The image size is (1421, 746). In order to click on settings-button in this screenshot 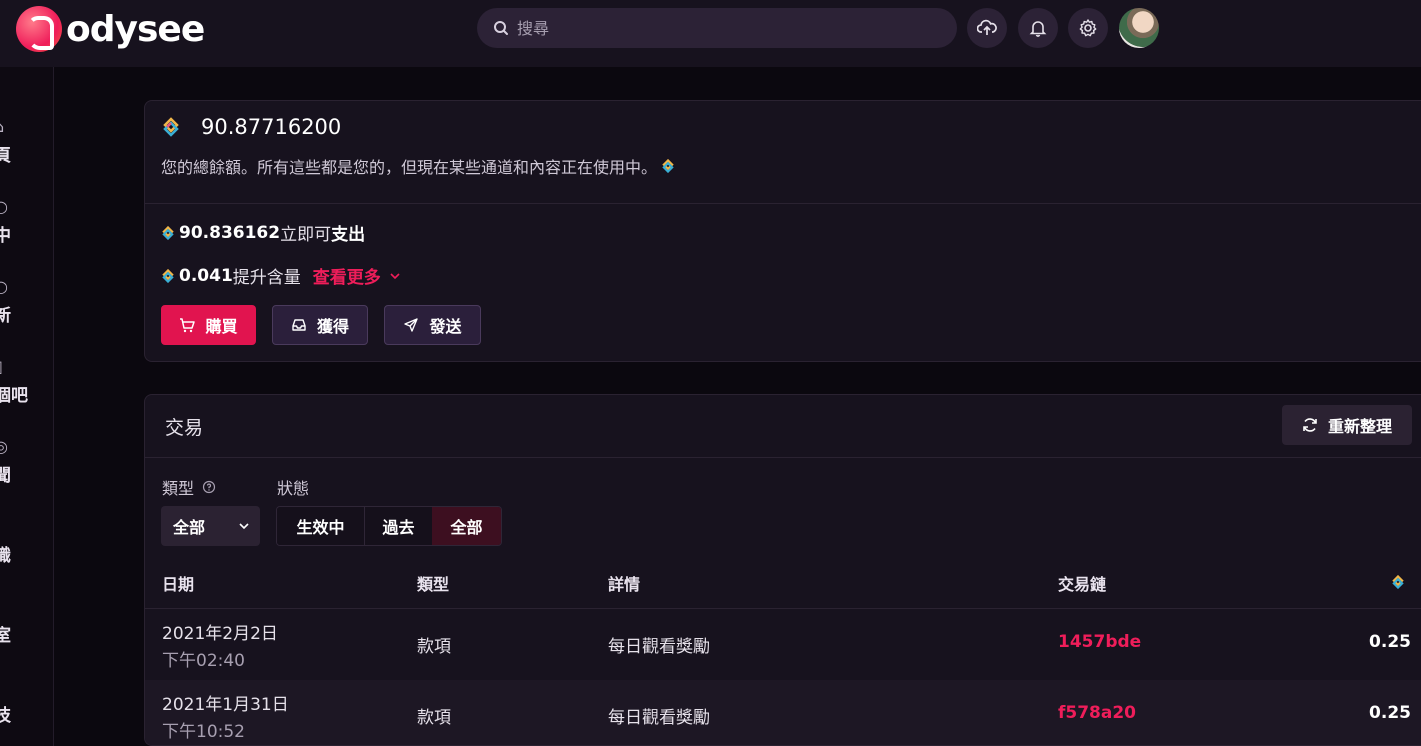, I will do `click(1088, 28)`.